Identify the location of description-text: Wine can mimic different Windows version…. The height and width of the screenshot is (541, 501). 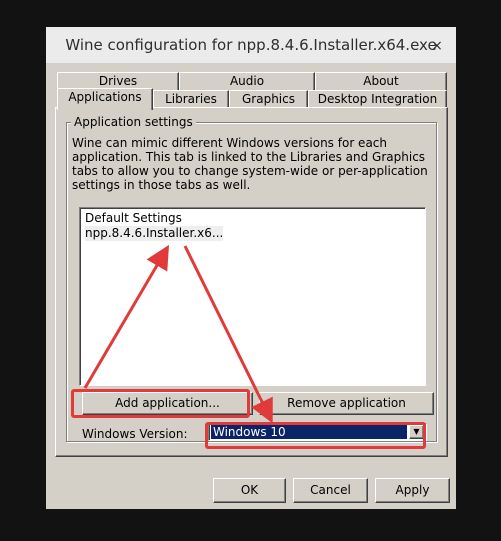
(250, 164).